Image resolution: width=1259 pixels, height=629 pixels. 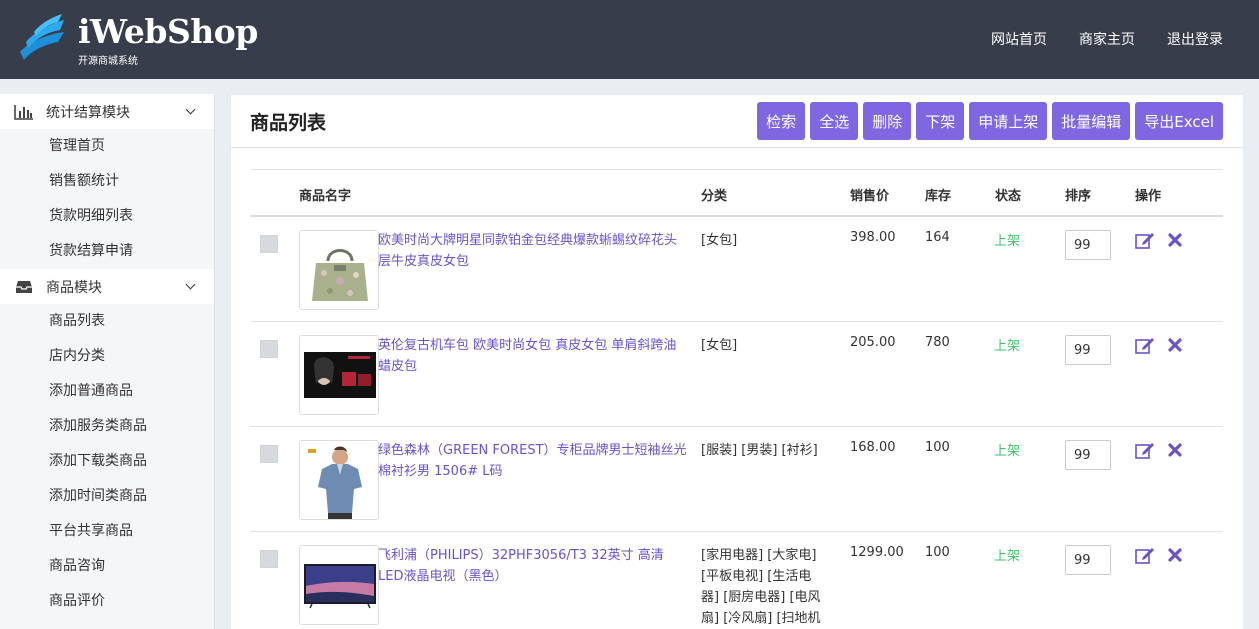 What do you see at coordinates (937, 342) in the screenshot?
I see `product-stock: 780` at bounding box center [937, 342].